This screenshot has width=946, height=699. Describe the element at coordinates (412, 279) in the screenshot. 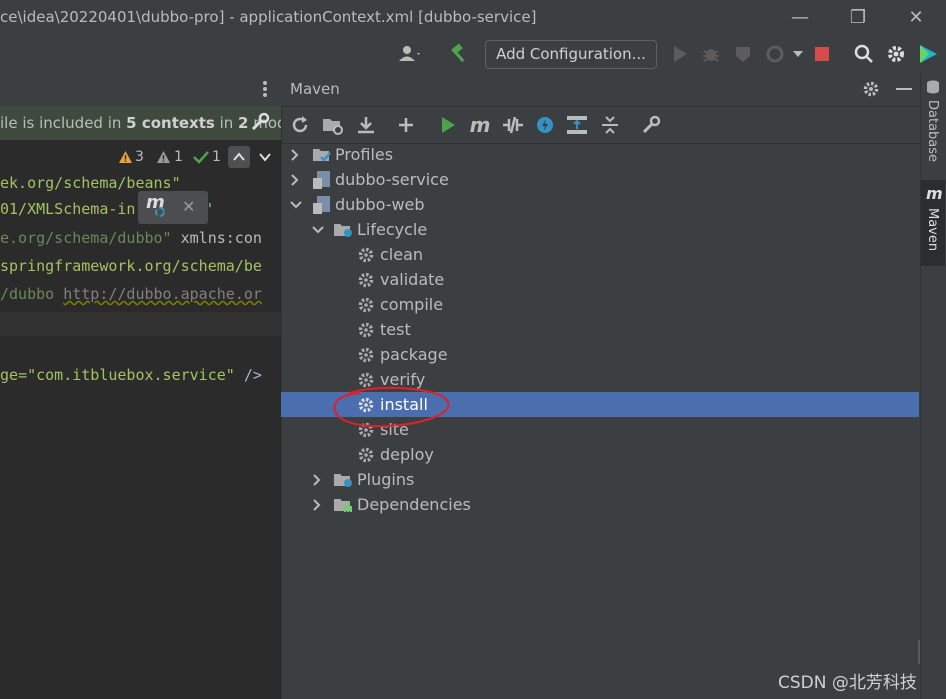

I see `goal-label: validate` at that location.